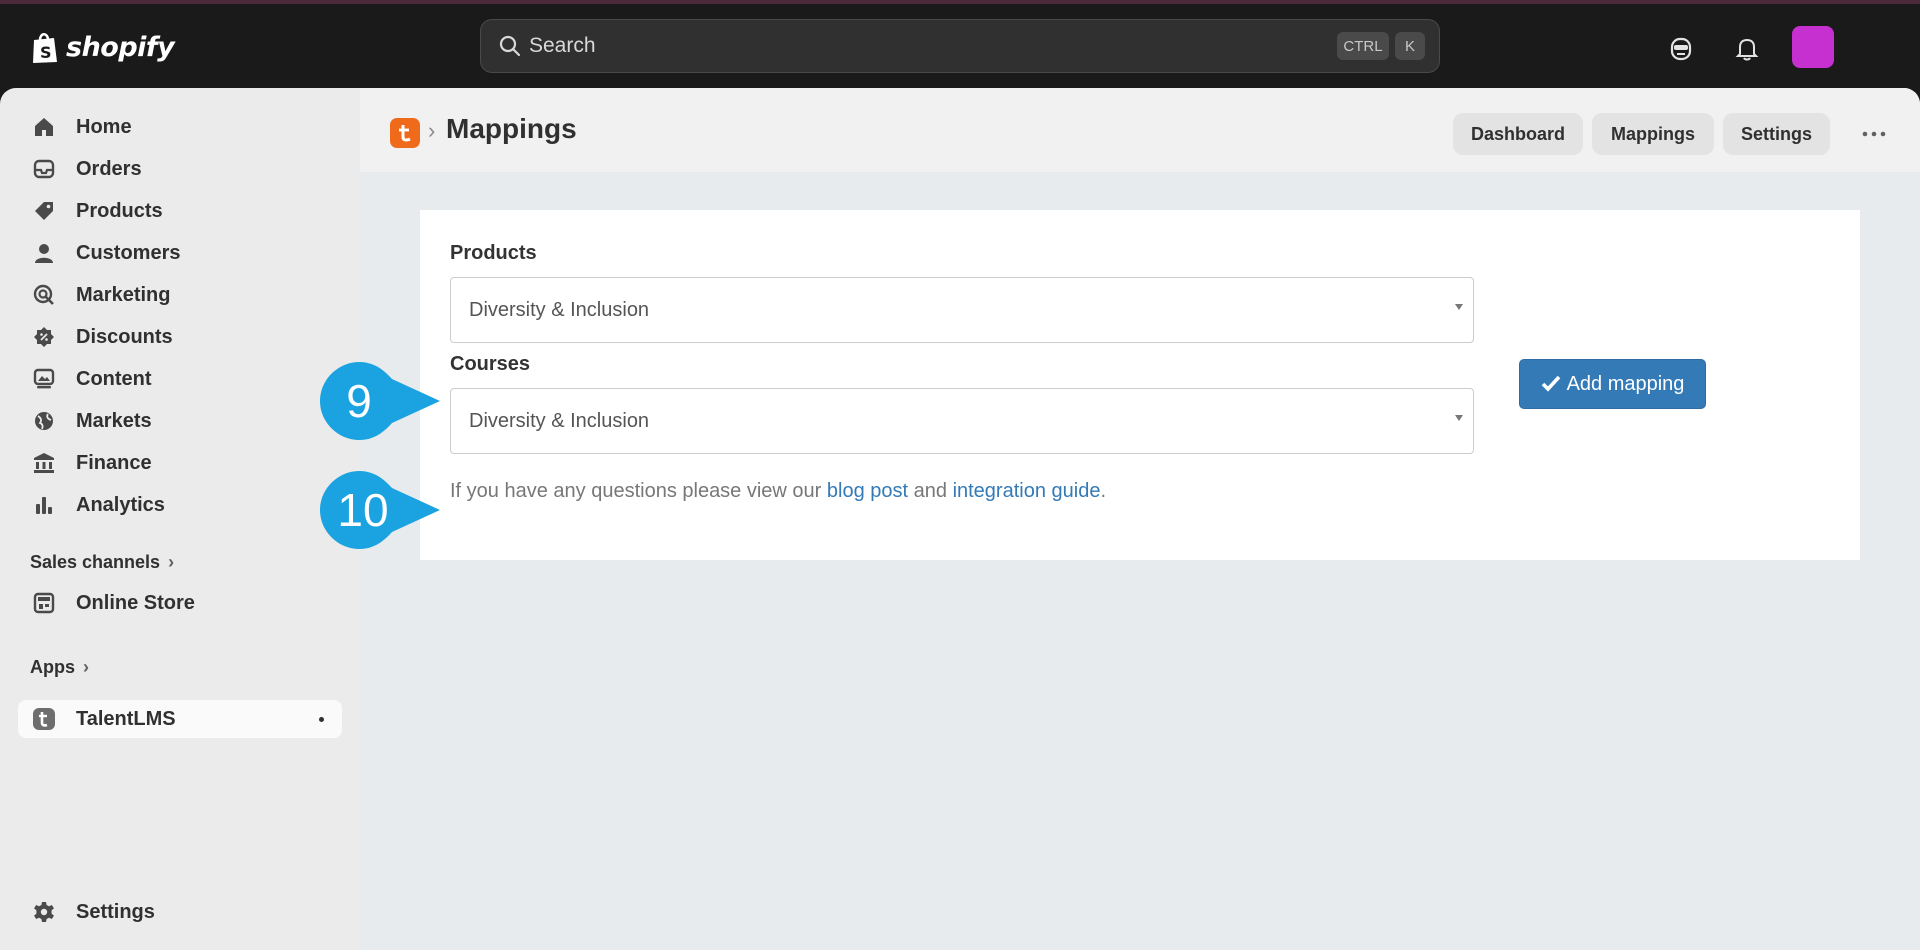 This screenshot has width=1920, height=950. I want to click on shopify-bag-icon: S, so click(45, 48).